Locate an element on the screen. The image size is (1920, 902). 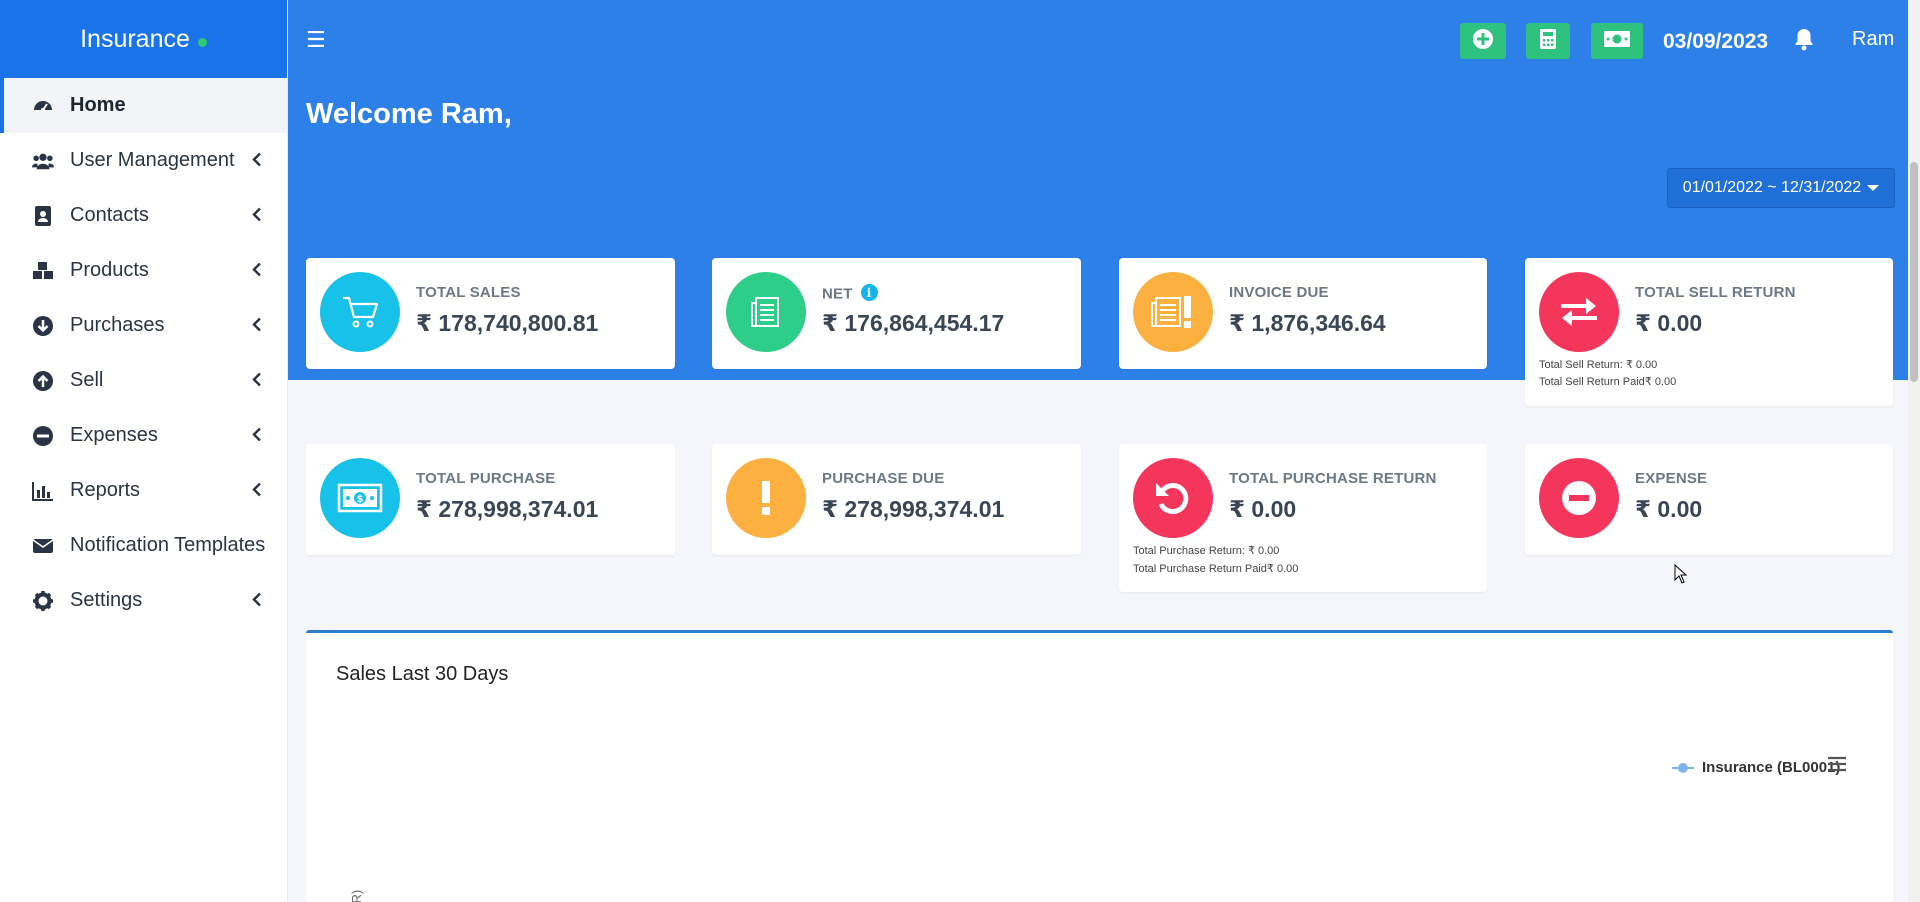
sidebar-item-label: Sell is located at coordinates (87, 380).